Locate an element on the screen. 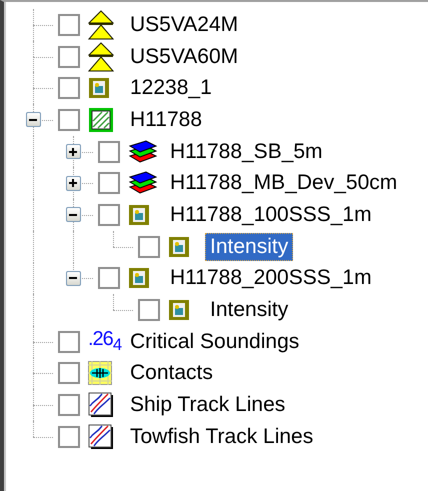 This screenshot has height=491, width=428. layer-label: Critical Soundings is located at coordinates (214, 342).